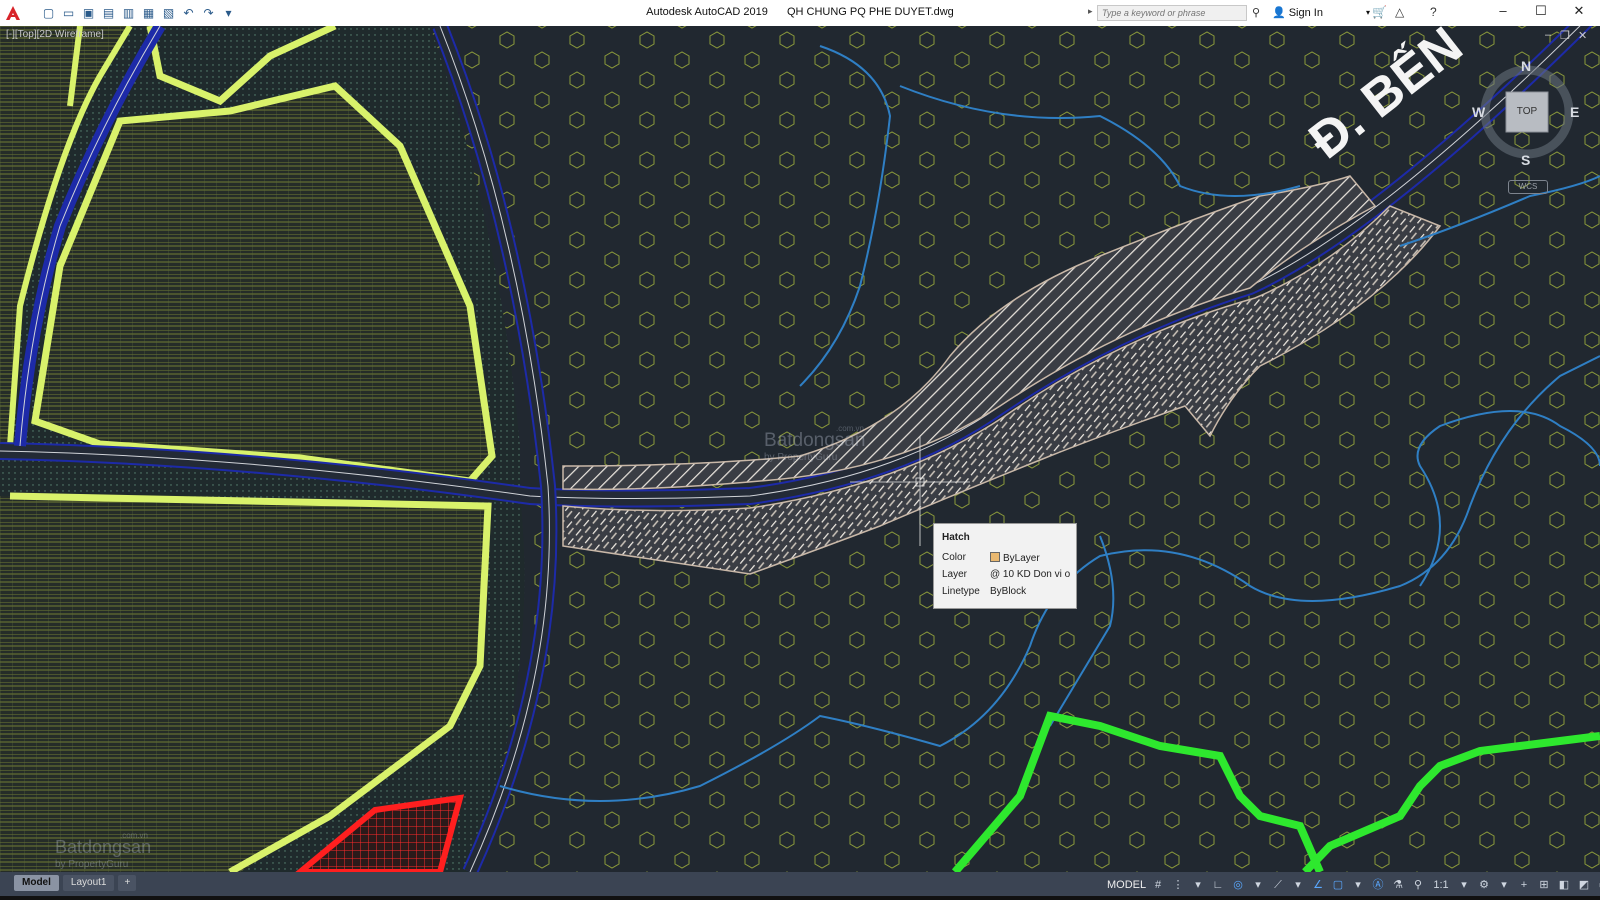  Describe the element at coordinates (1318, 885) in the screenshot. I see `object-snap-tracking-icon: ∠` at that location.